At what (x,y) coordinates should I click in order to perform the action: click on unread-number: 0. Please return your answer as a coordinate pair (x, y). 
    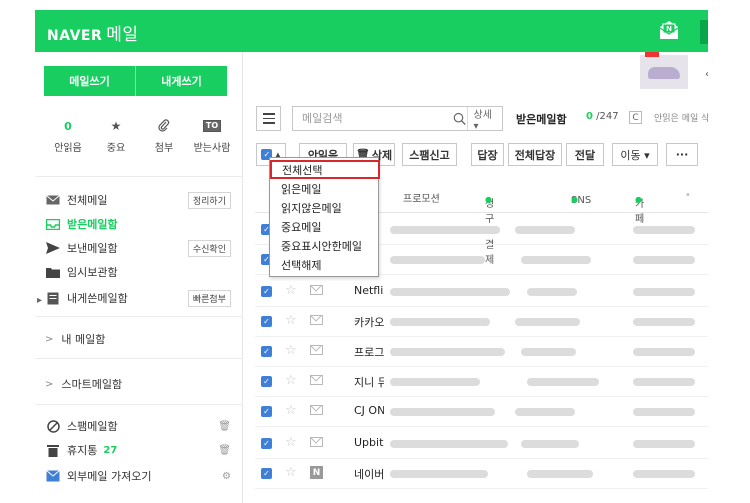
    Looking at the image, I should click on (589, 116).